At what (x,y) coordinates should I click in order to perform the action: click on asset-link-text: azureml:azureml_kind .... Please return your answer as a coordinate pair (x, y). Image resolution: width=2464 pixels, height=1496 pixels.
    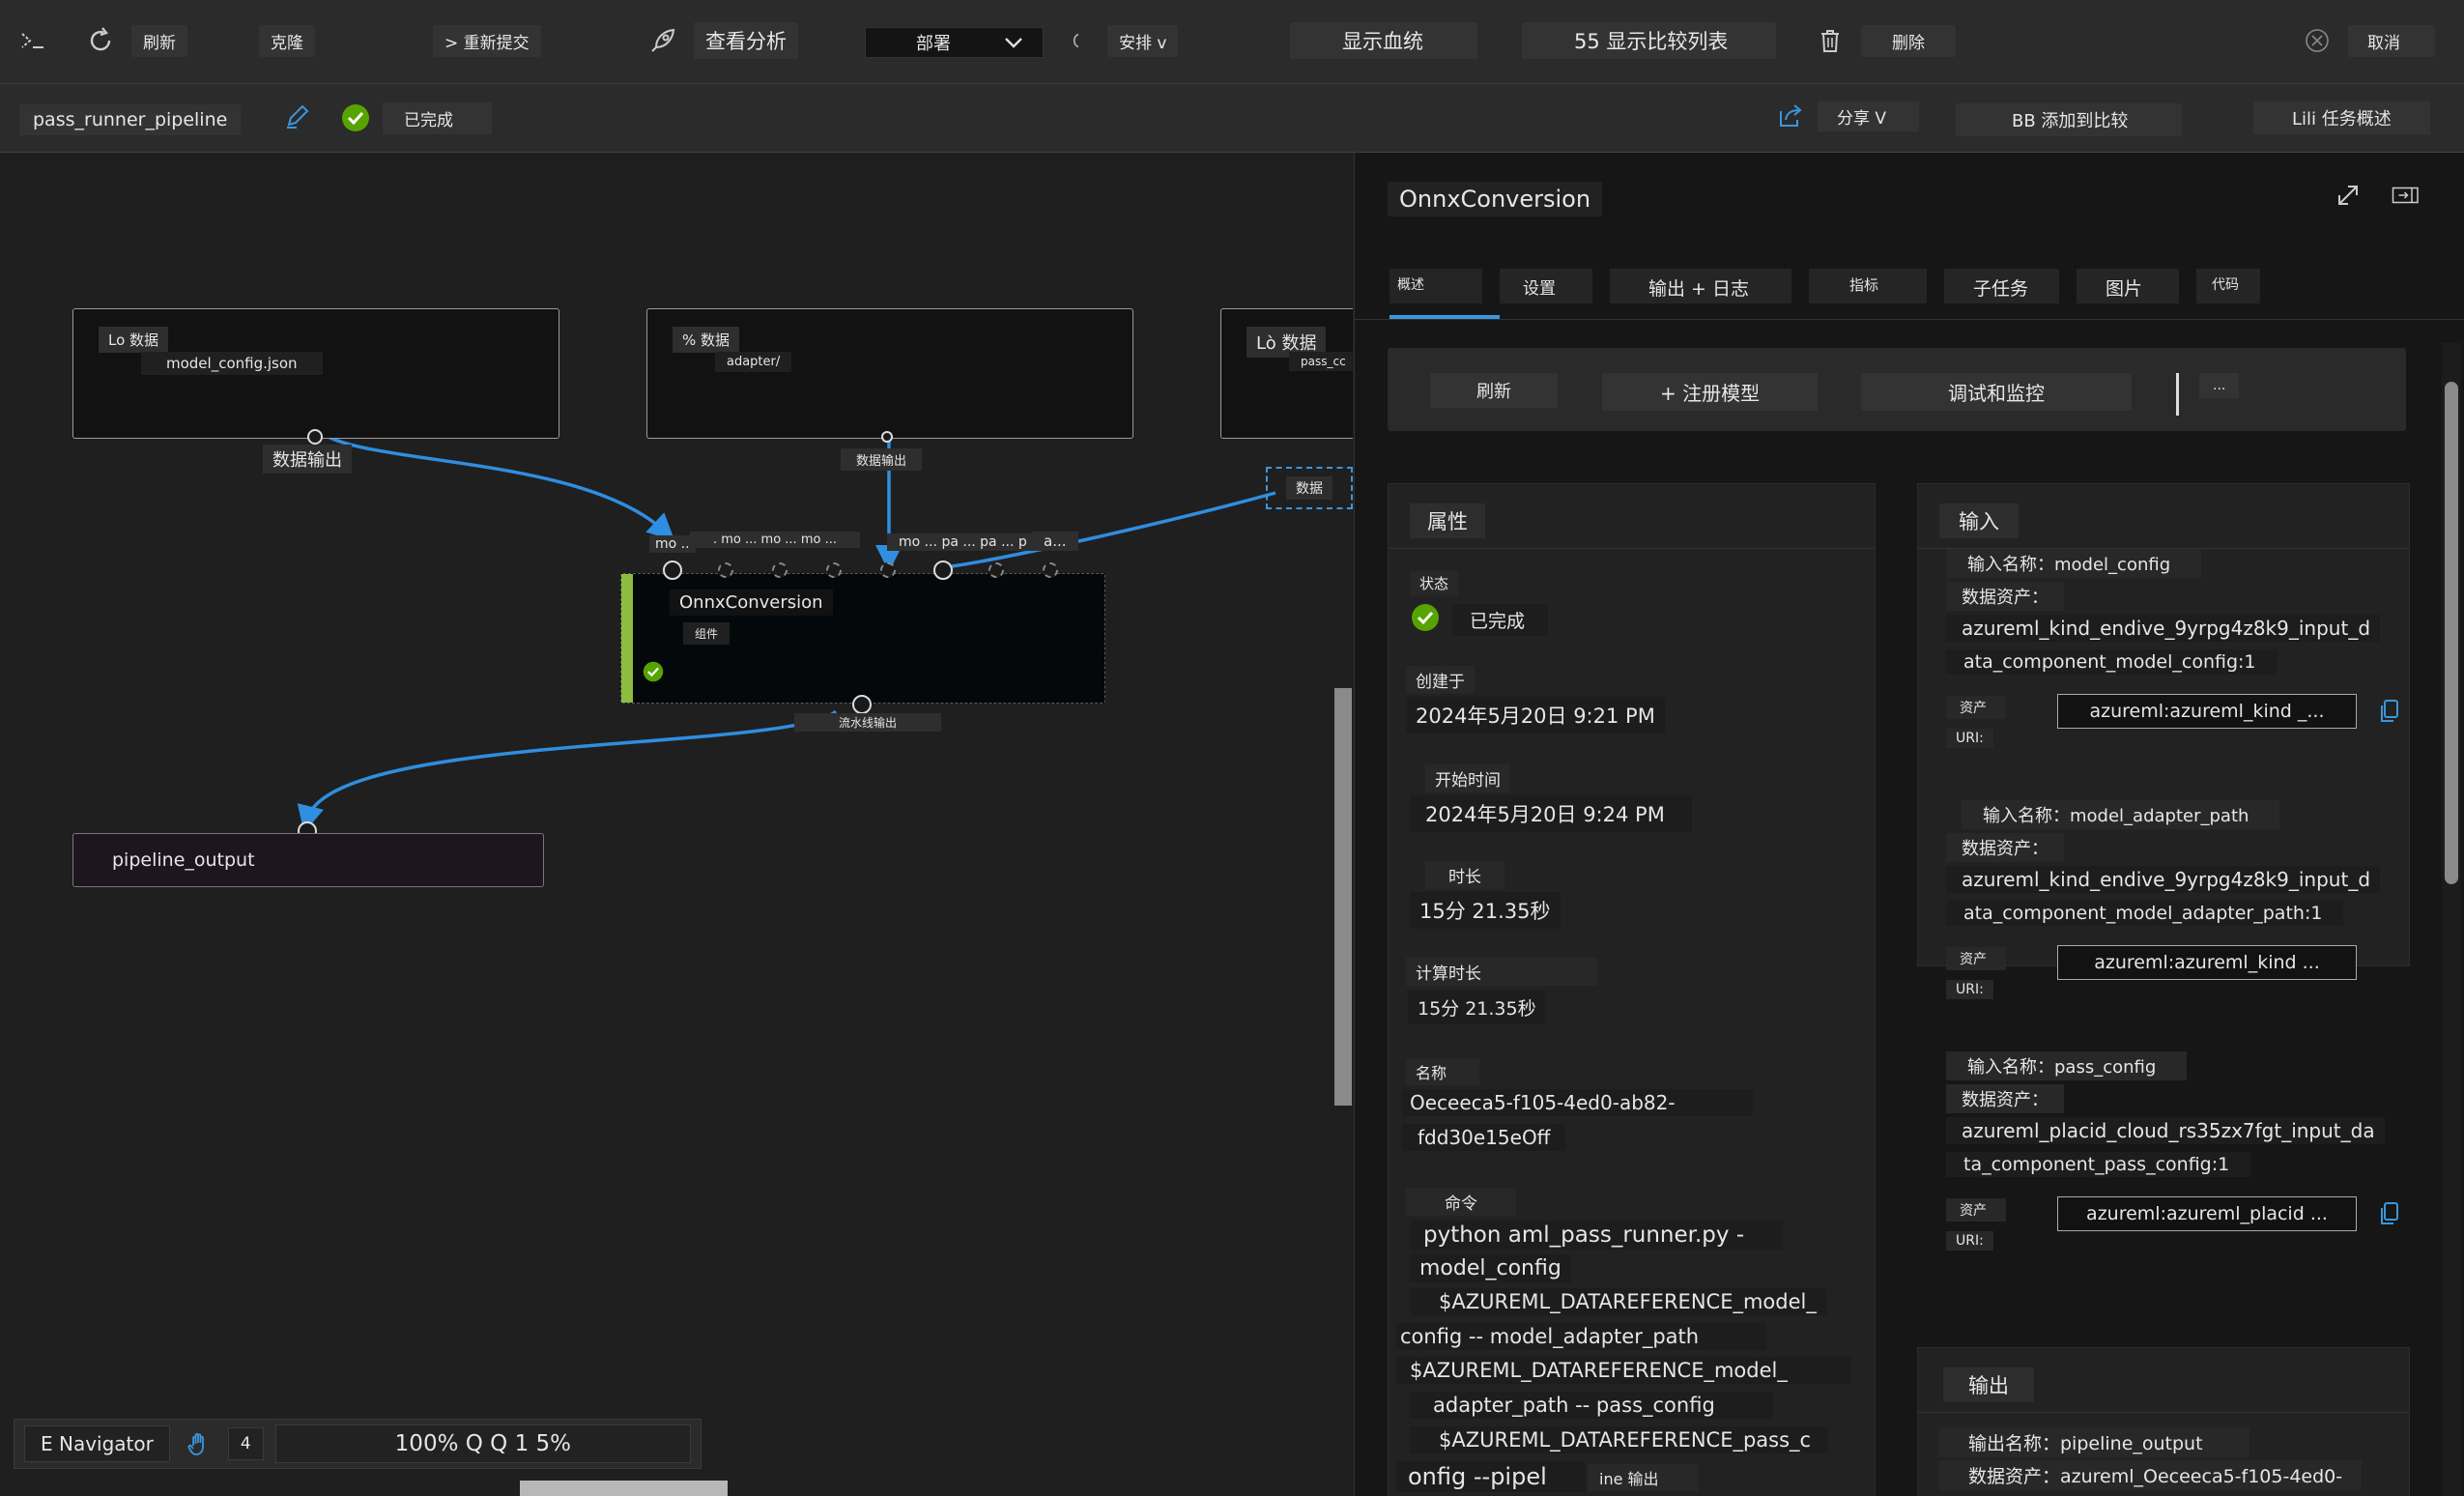
    Looking at the image, I should click on (2207, 962).